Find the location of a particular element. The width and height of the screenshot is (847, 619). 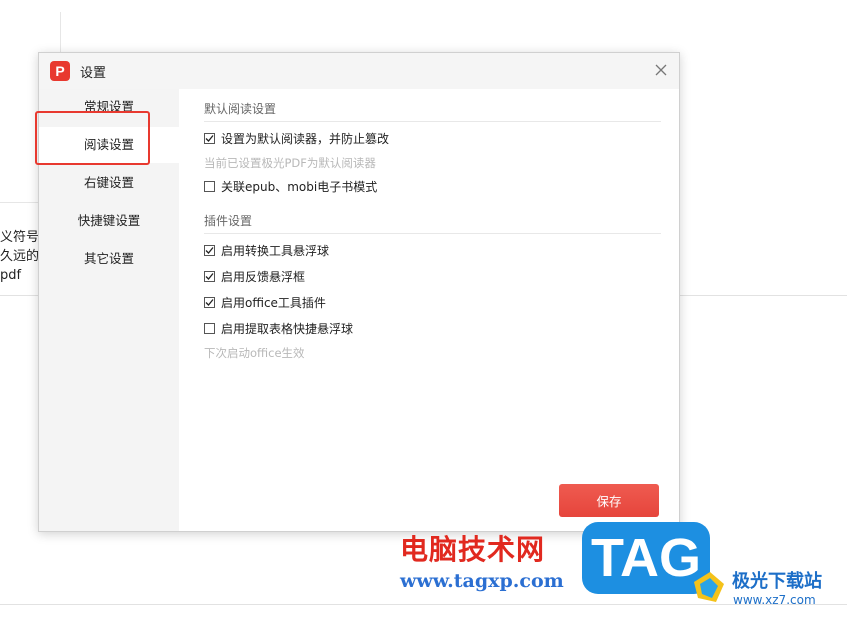

convert-tool-float-checkbox: 启用转换工具悬浮球 is located at coordinates (266, 250).